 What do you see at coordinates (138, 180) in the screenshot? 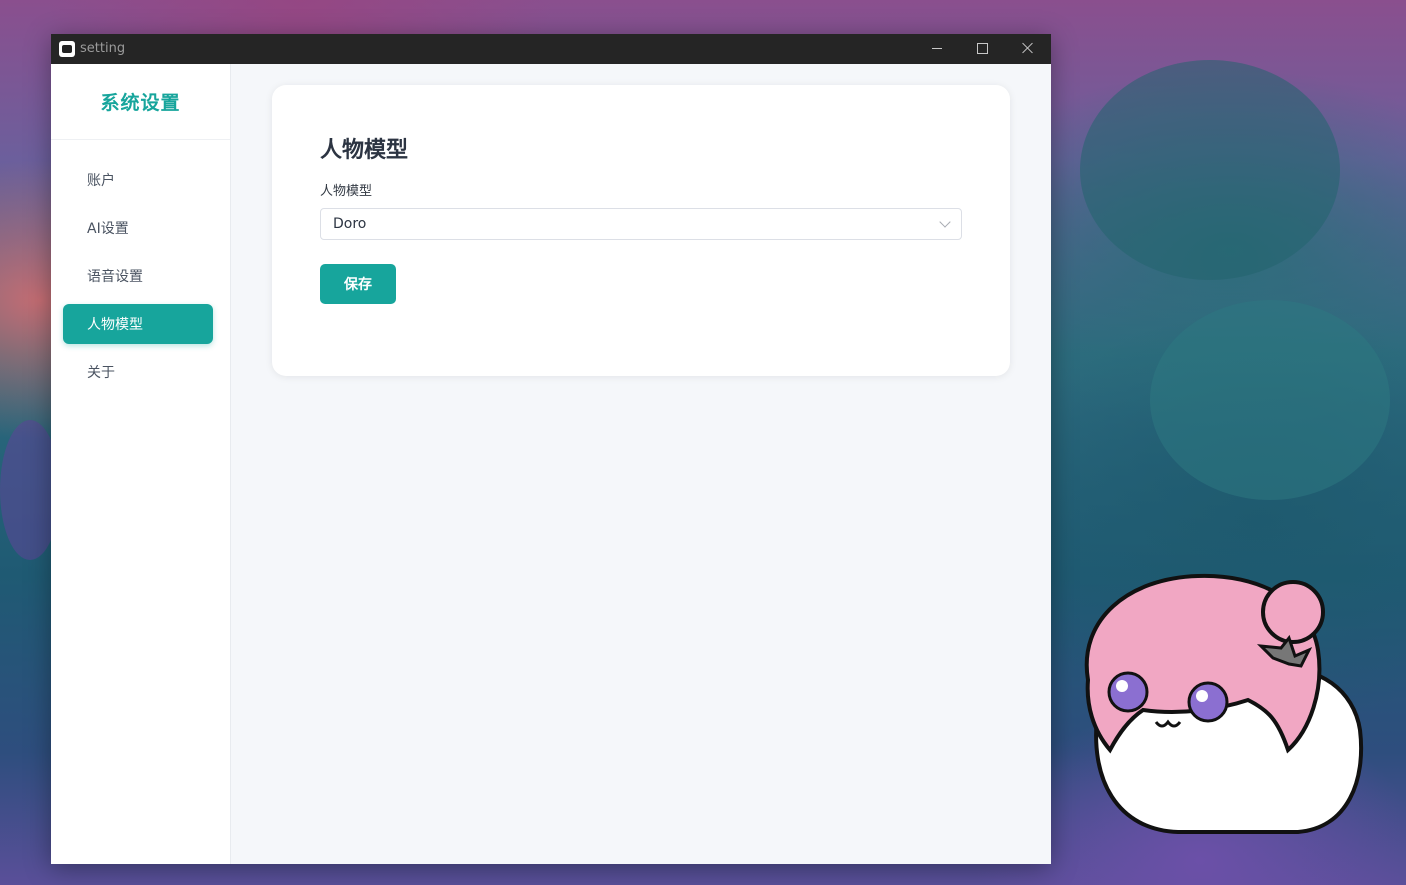
I see `sidebar-item-account: 账户` at bounding box center [138, 180].